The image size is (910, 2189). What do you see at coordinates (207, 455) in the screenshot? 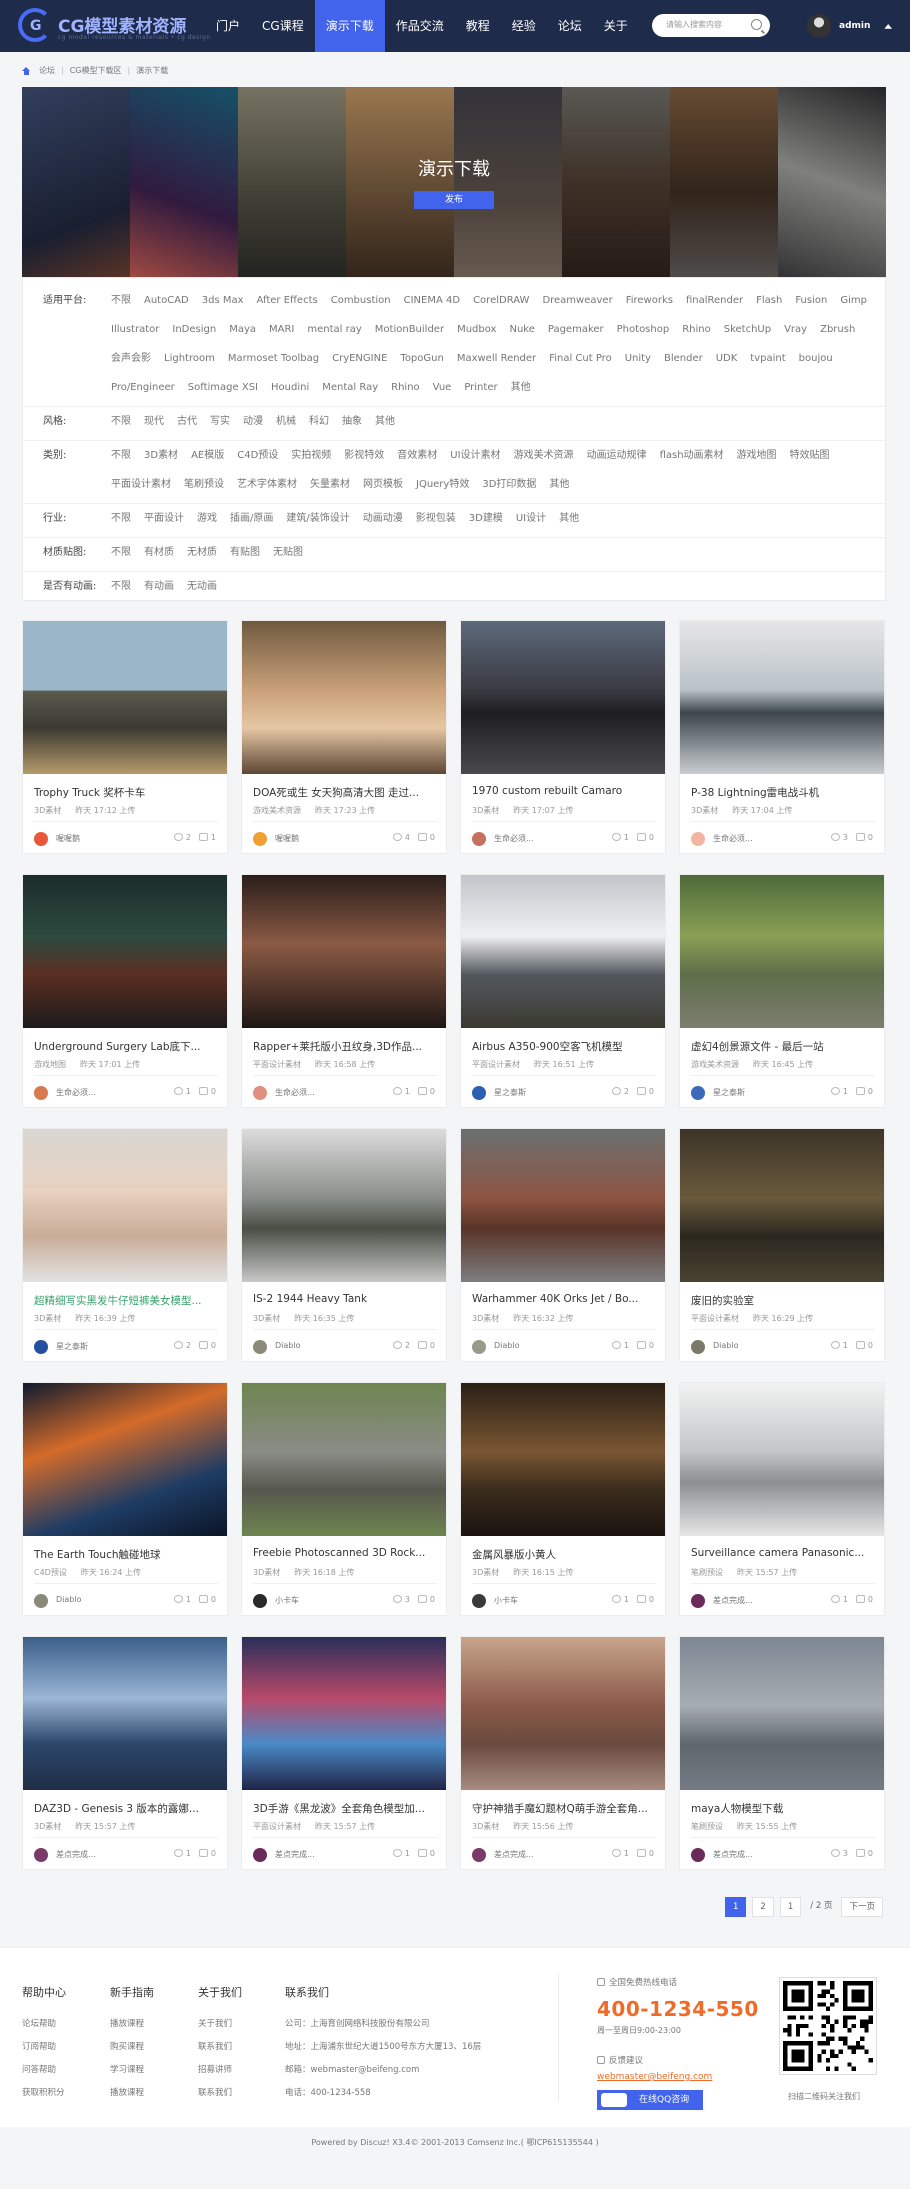
I see `filter-option: AE模版` at bounding box center [207, 455].